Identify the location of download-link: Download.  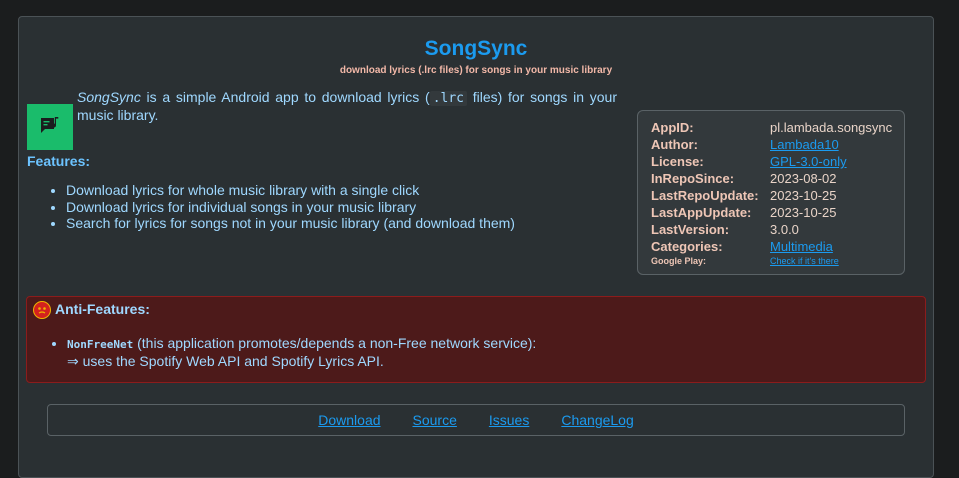
(349, 420).